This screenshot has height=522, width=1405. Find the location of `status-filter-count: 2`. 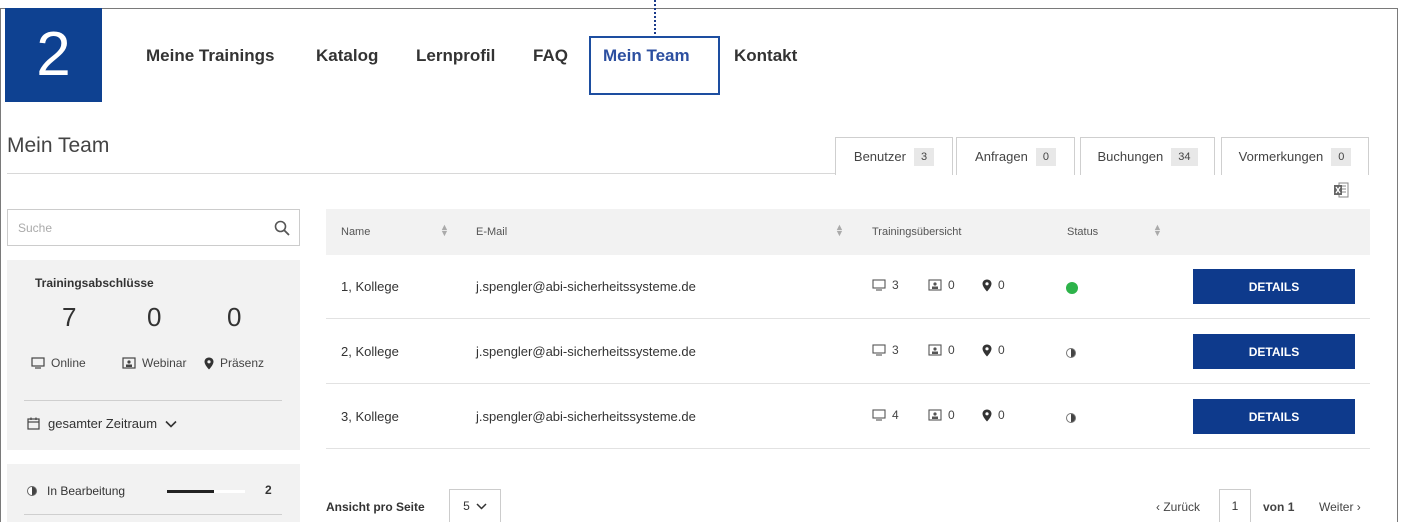

status-filter-count: 2 is located at coordinates (268, 490).